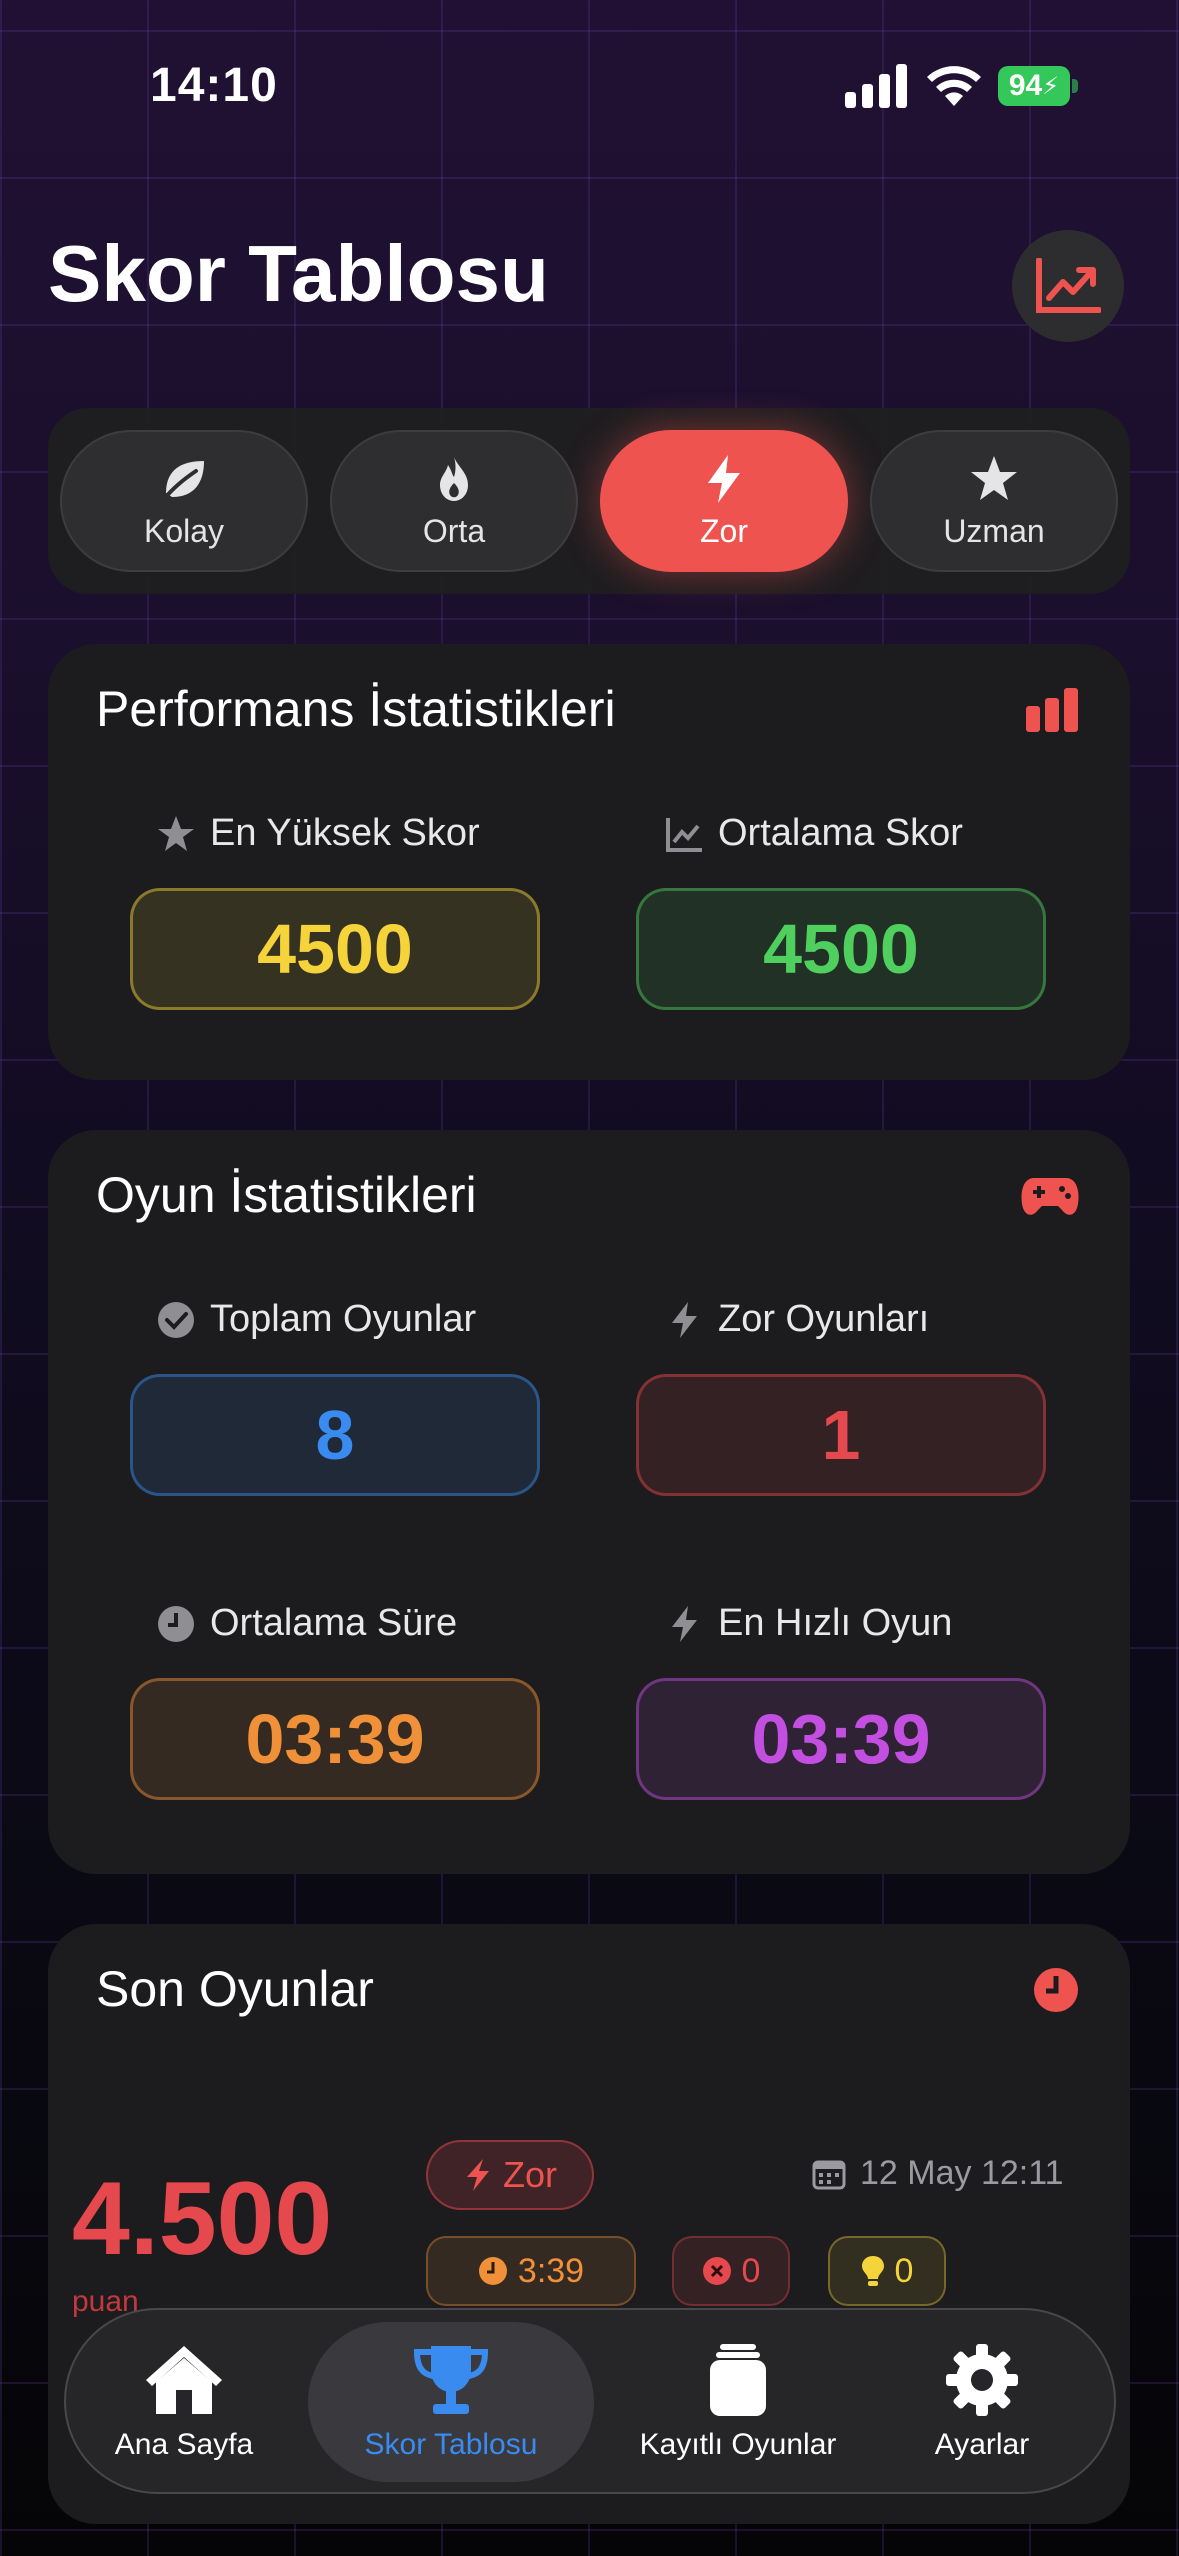  Describe the element at coordinates (183, 480) in the screenshot. I see `leaf-icon` at that location.